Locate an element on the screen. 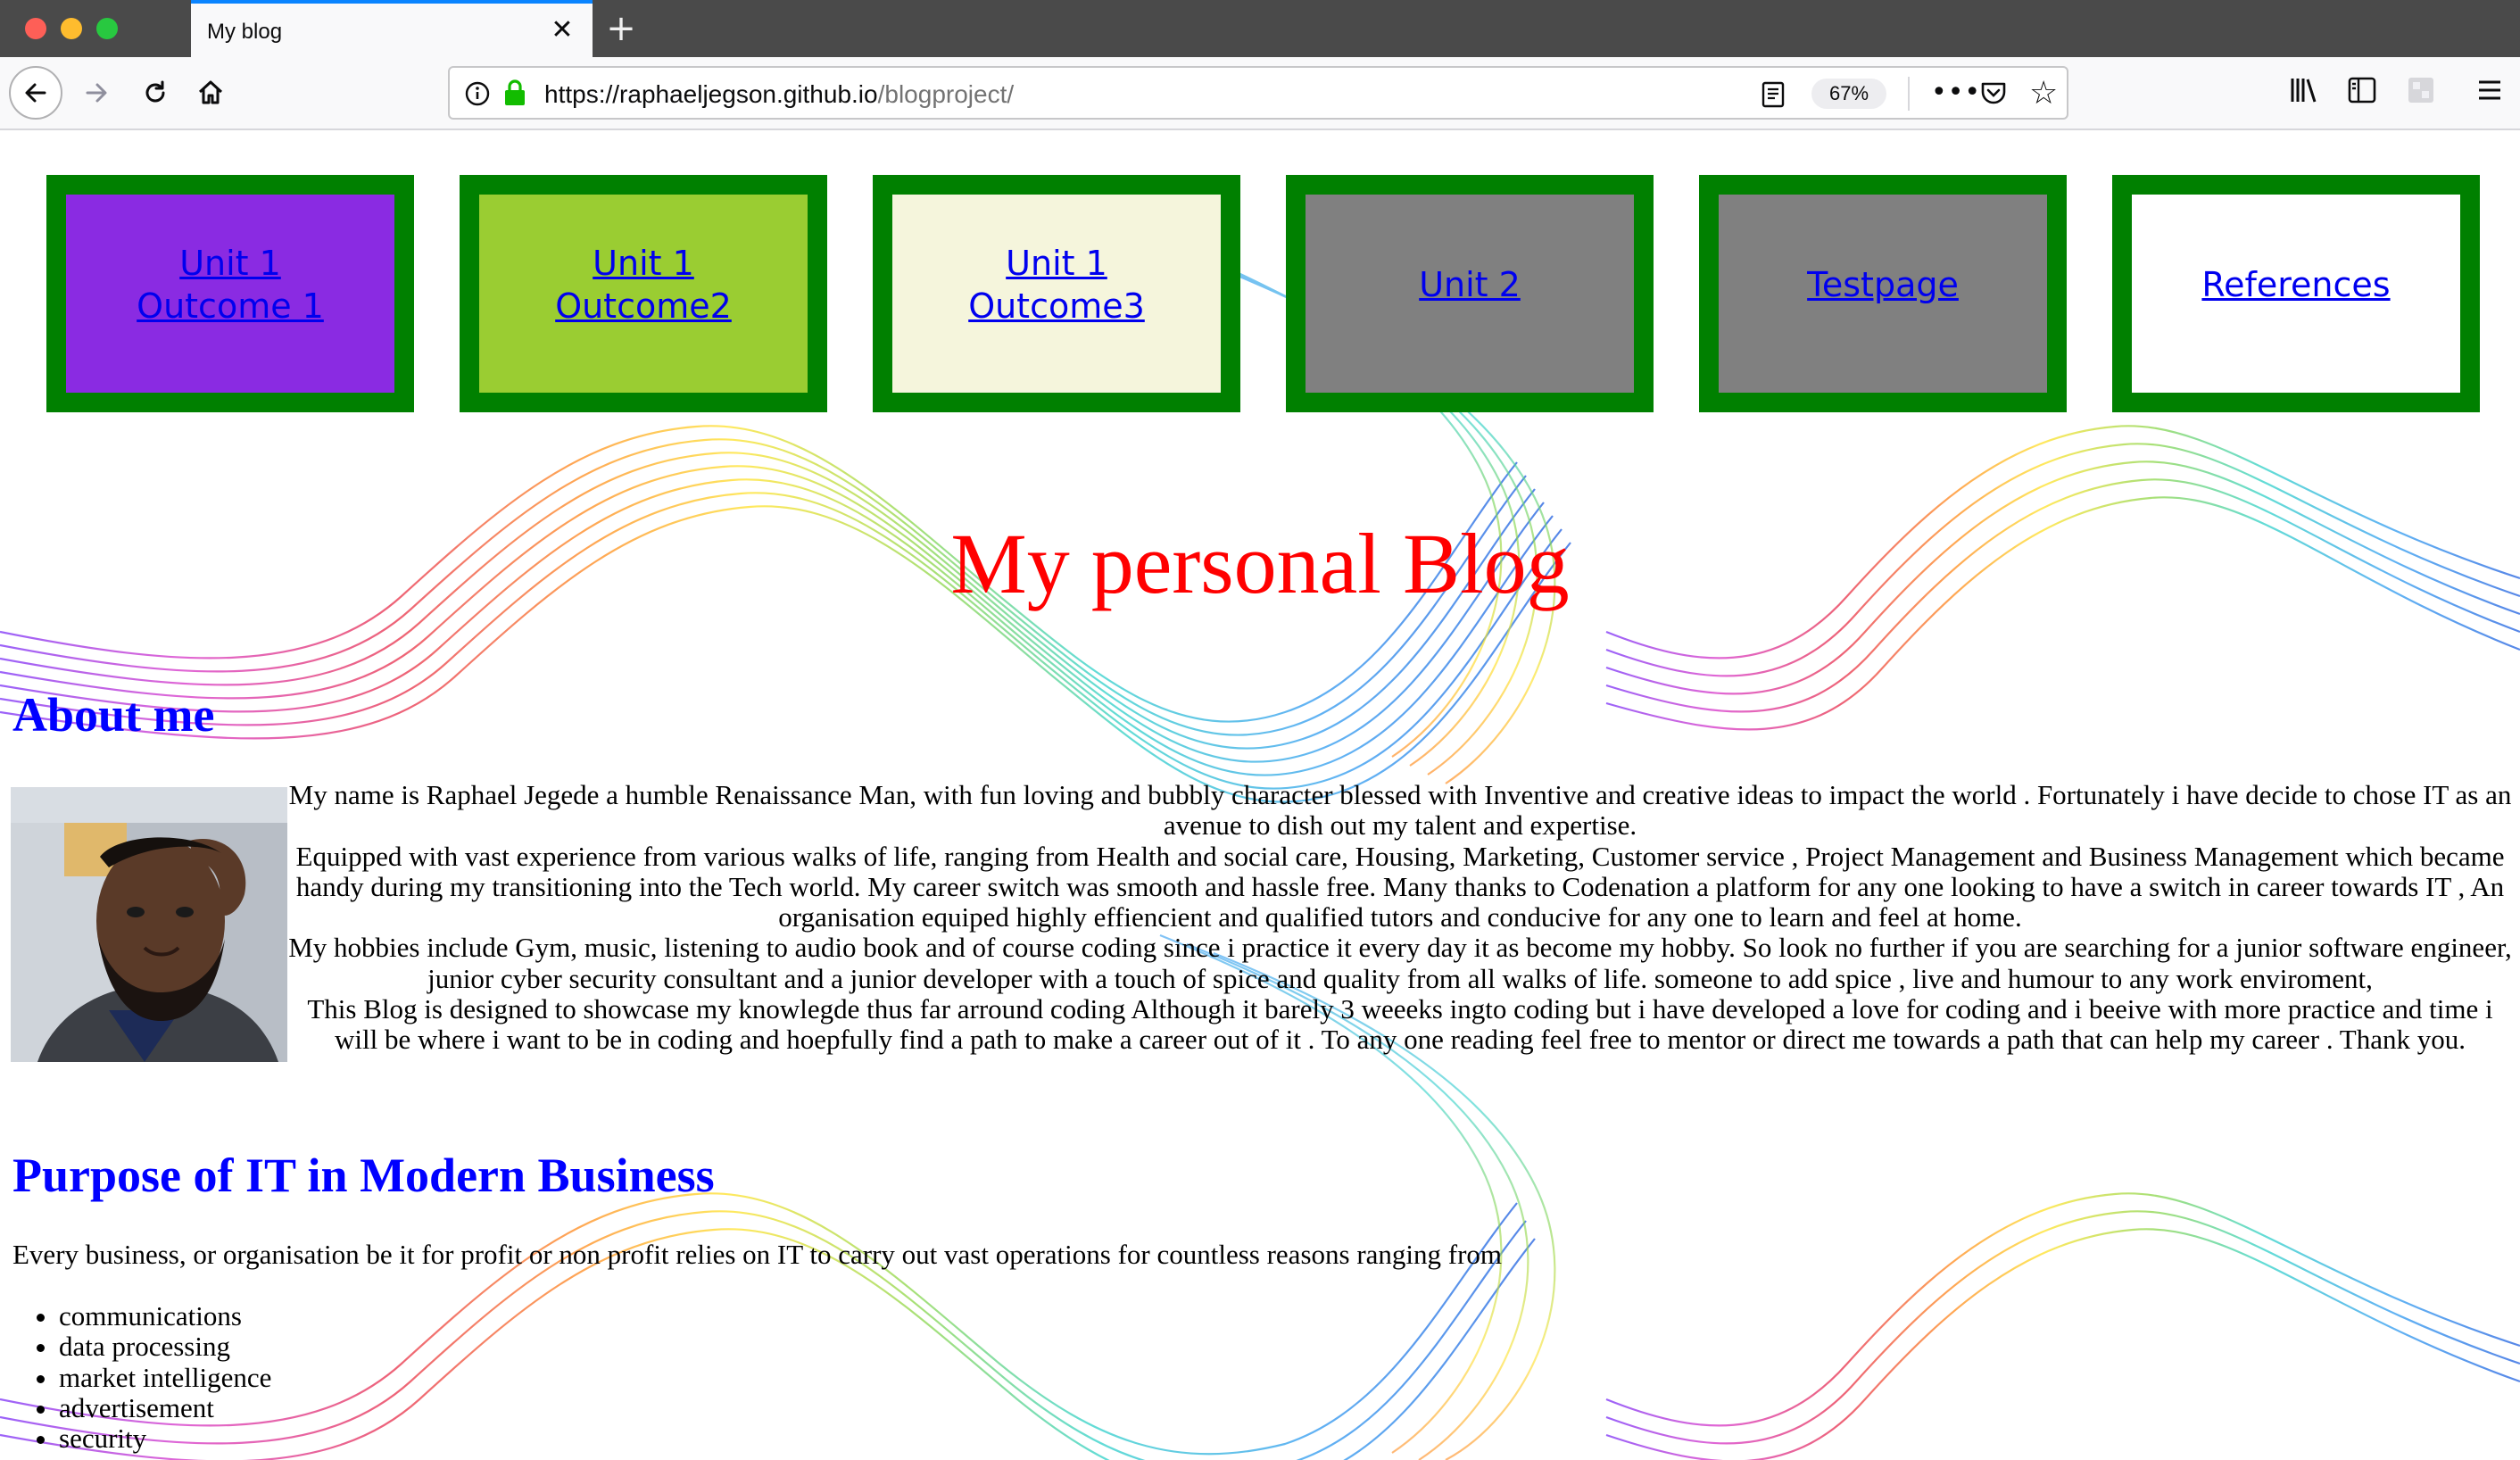 The image size is (2520, 1460). nav-unit2: Unit 2 is located at coordinates (1470, 293).